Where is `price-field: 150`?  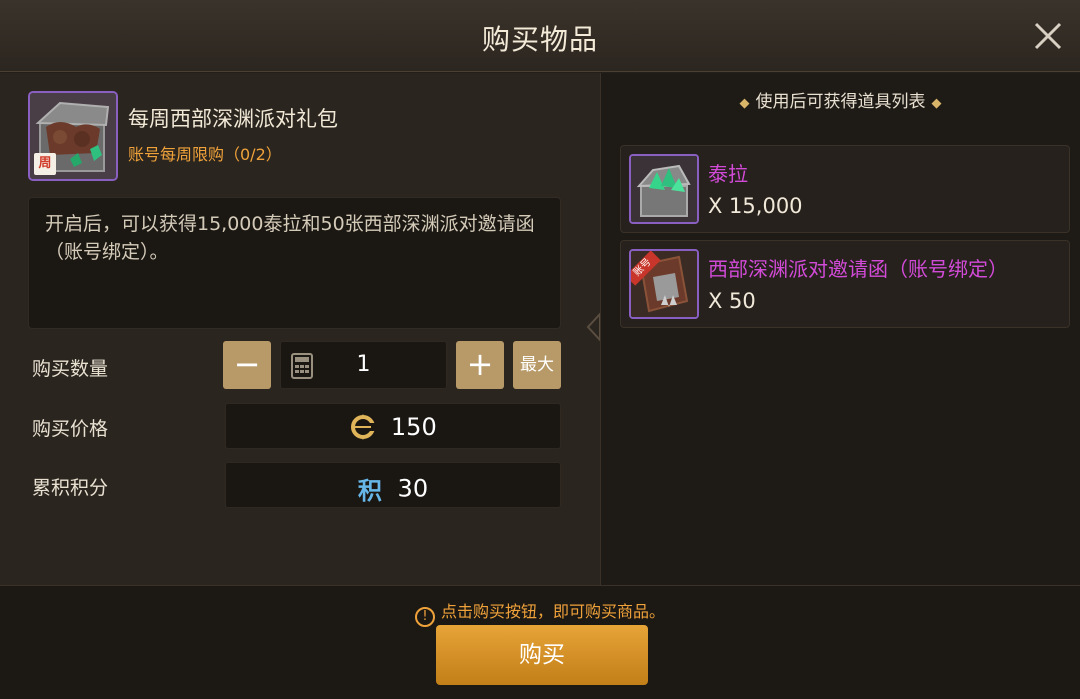 price-field: 150 is located at coordinates (393, 426).